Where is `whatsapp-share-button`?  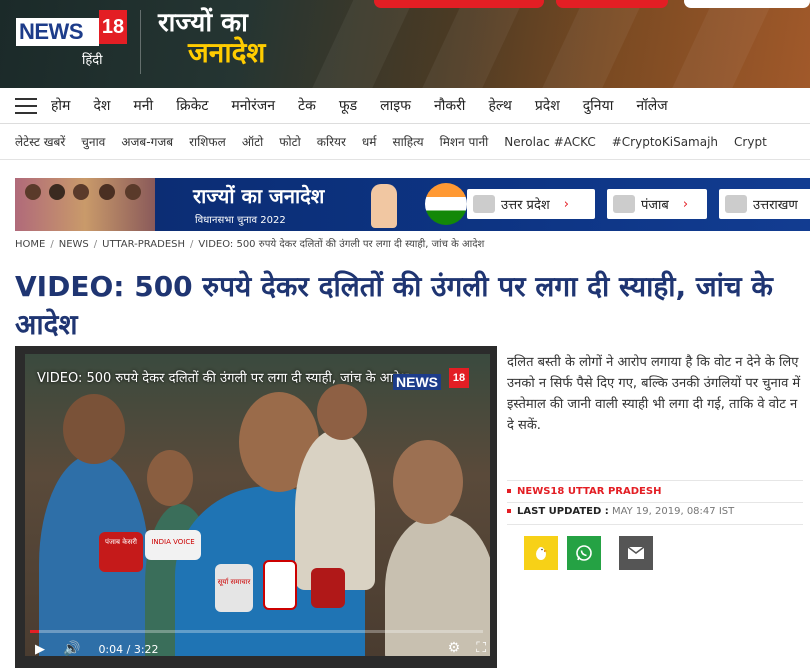
whatsapp-share-button is located at coordinates (584, 553).